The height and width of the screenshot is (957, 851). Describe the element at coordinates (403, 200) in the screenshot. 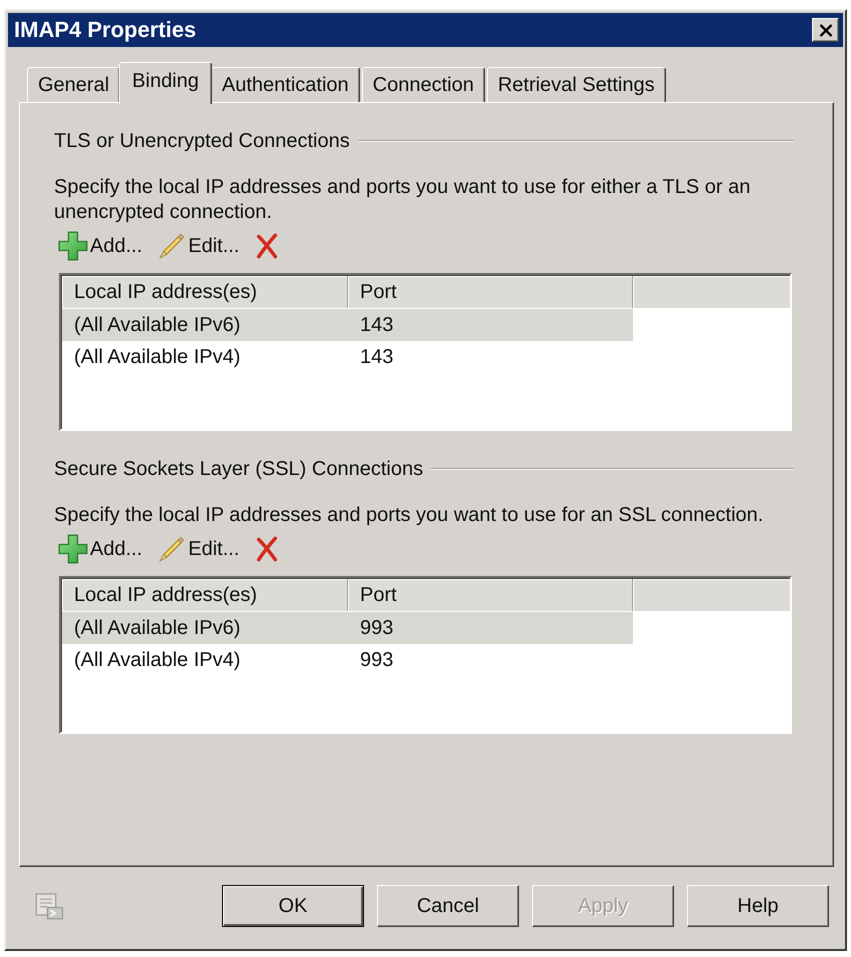

I see `group-description: Specify the local IP addresses and ports you want to use for either a TLS or an unencrypted connection.` at that location.